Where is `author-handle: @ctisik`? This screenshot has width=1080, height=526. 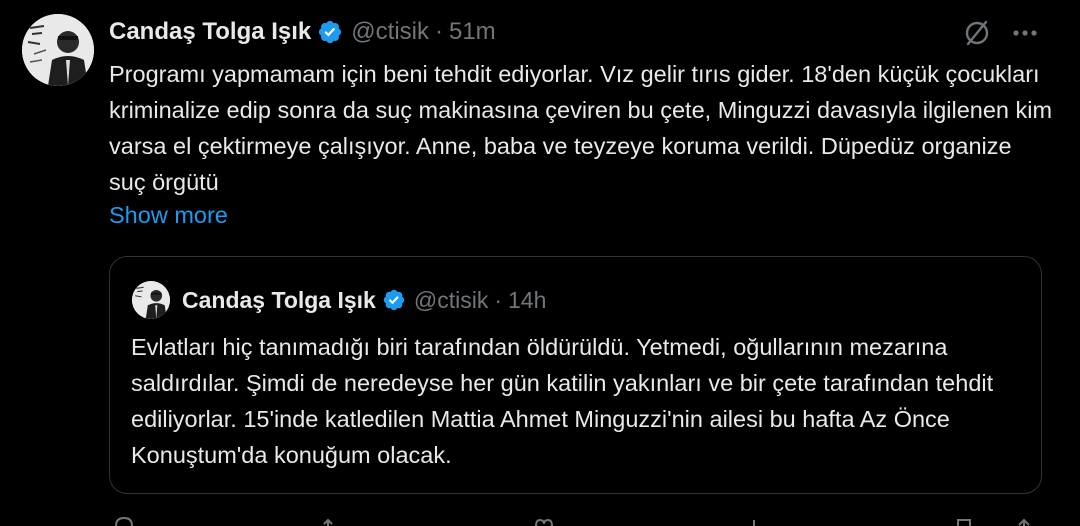
author-handle: @ctisik is located at coordinates (390, 32).